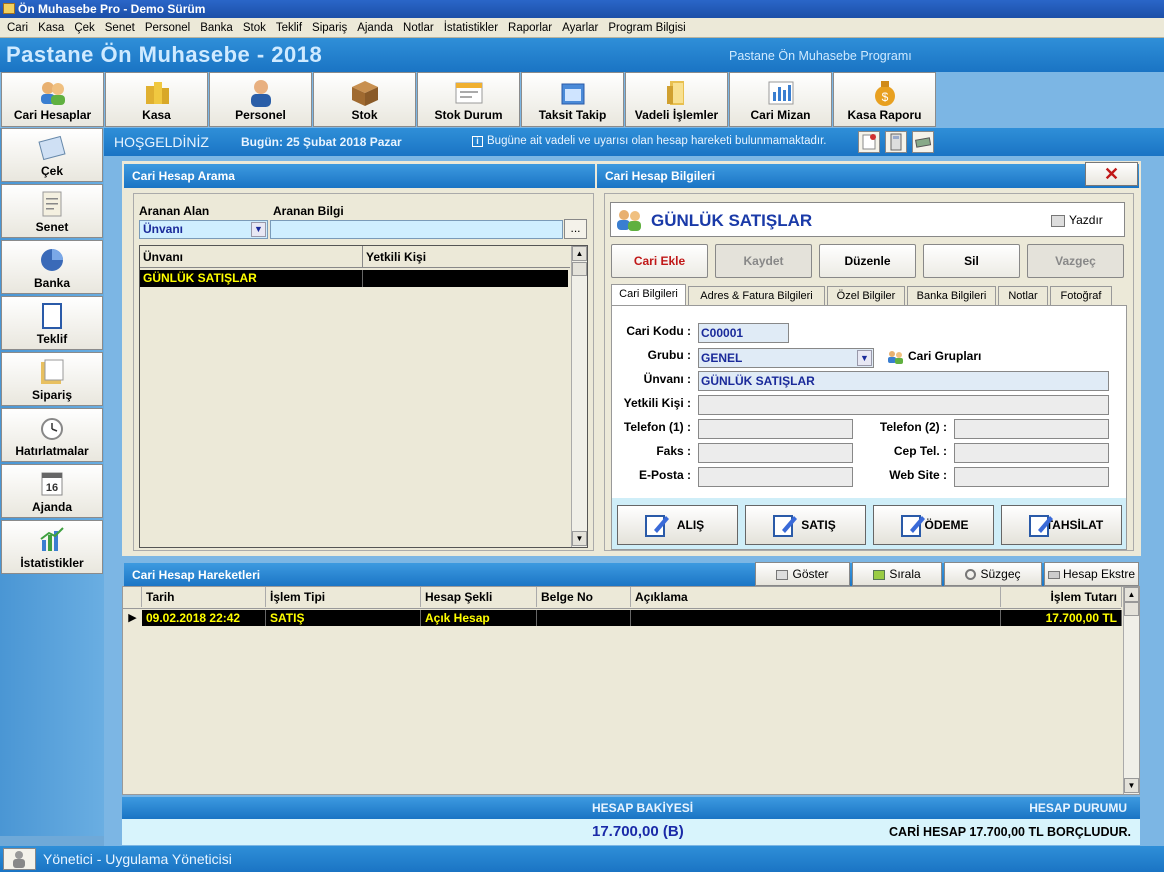 The height and width of the screenshot is (872, 1164). I want to click on sort-button: Sırala, so click(897, 574).